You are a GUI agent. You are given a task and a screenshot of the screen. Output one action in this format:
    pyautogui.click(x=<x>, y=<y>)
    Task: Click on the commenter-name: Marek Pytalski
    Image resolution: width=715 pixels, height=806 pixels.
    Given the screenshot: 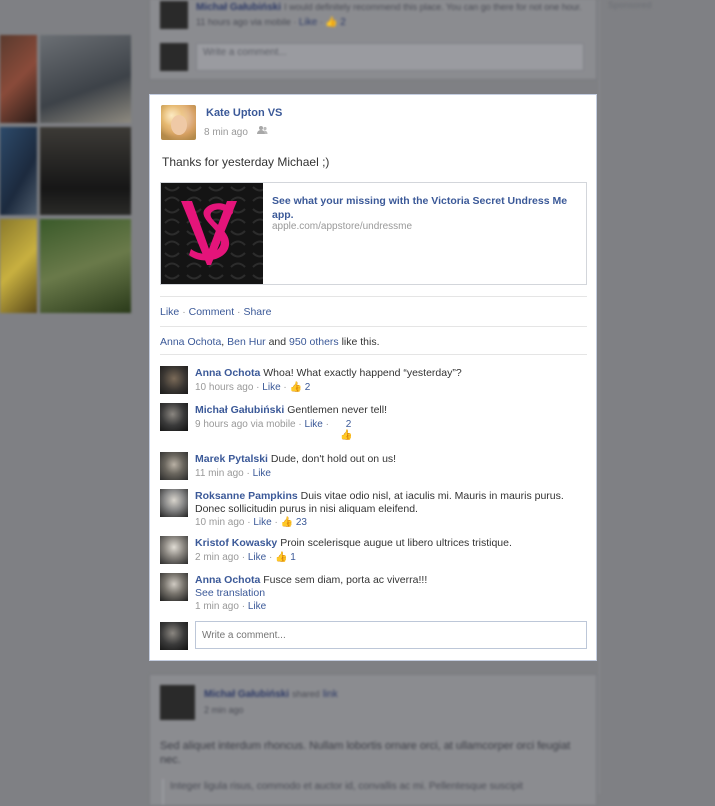 What is the action you would take?
    pyautogui.click(x=231, y=459)
    